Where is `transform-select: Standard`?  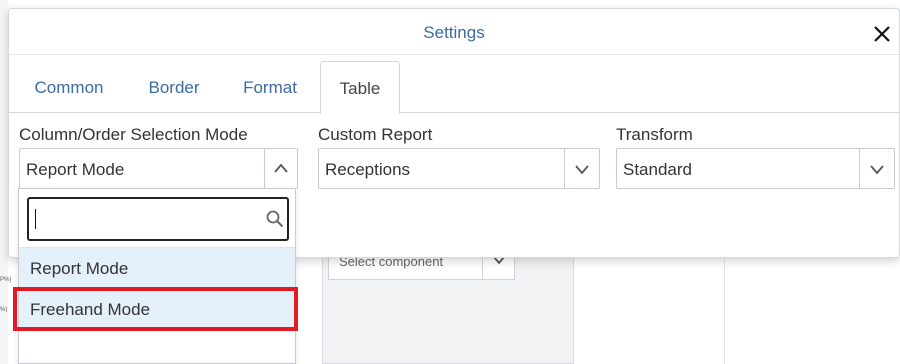
transform-select: Standard is located at coordinates (755, 168).